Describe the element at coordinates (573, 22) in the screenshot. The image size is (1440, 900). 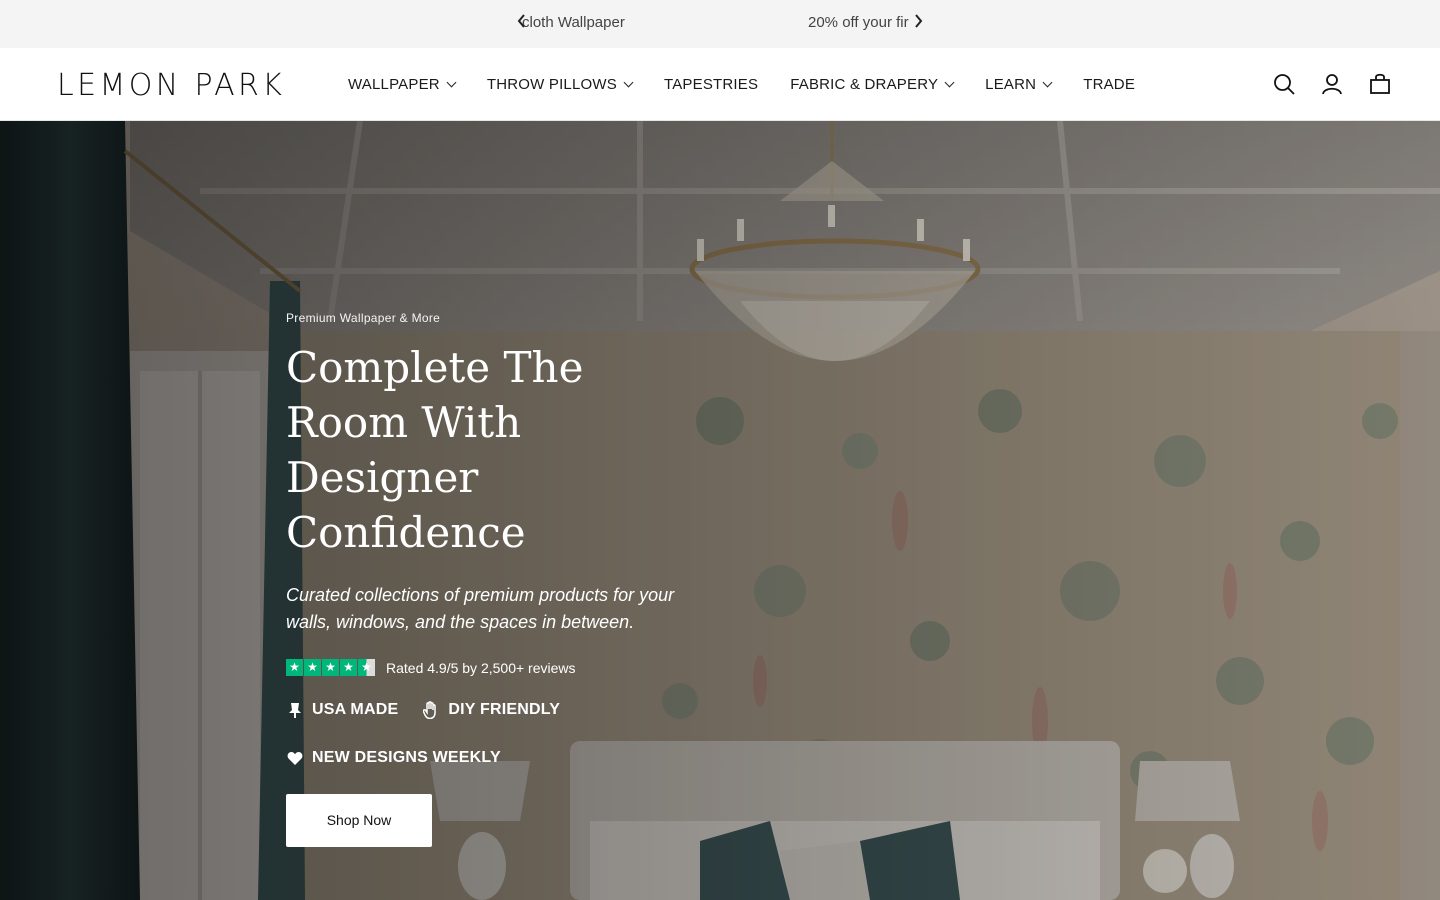
I see `announcement-message: cloth Wallpaper` at that location.